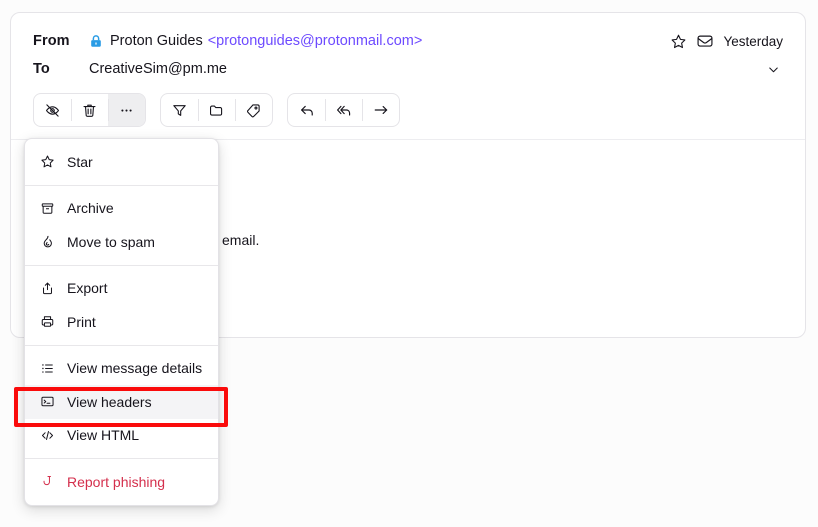 The height and width of the screenshot is (527, 818). I want to click on menu-item-label: Move to spam, so click(111, 241).